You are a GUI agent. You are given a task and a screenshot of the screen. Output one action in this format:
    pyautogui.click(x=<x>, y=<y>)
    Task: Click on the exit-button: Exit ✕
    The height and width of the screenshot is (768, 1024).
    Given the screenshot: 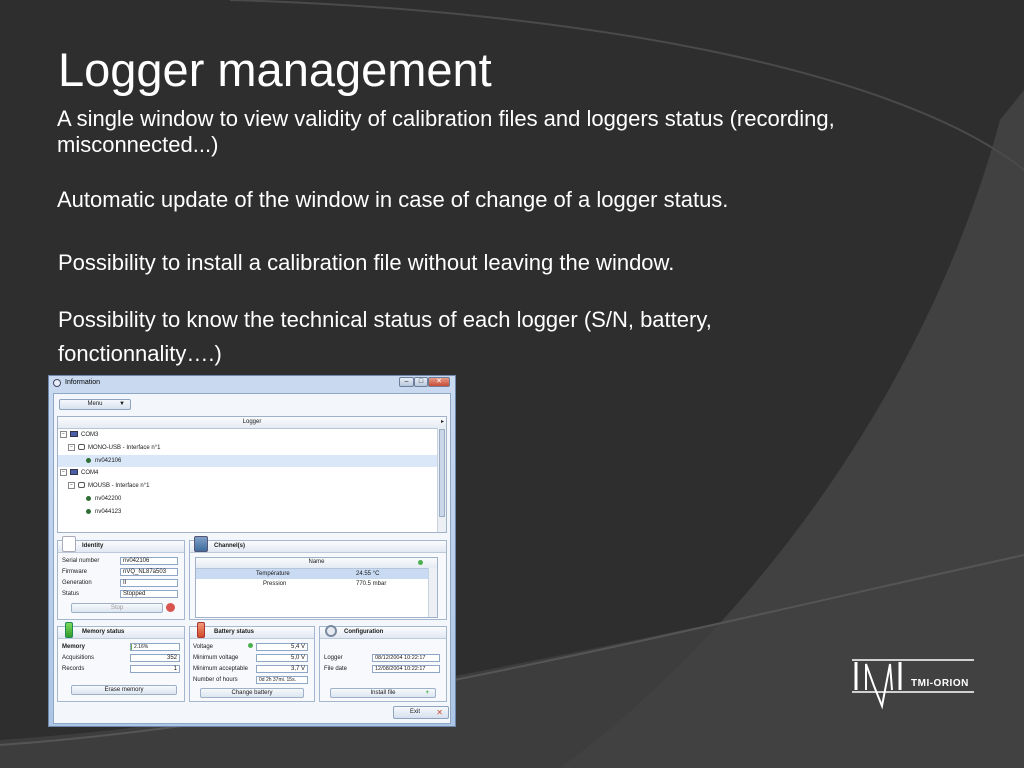 What is the action you would take?
    pyautogui.click(x=421, y=712)
    